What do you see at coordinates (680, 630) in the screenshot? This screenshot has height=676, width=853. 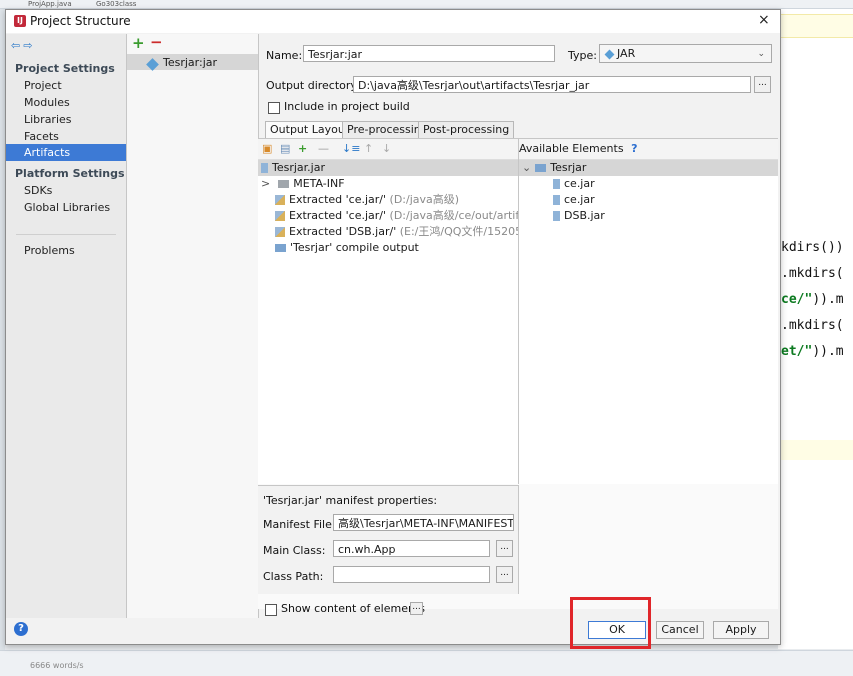 I see `cancel-button: Cancel` at bounding box center [680, 630].